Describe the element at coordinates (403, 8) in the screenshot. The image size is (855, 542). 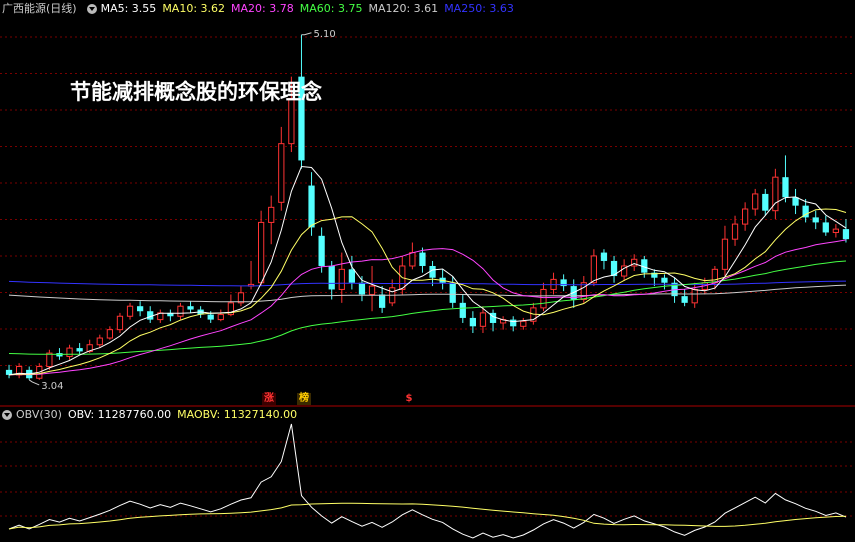
I see `ma120-label: MA120: 3.61` at that location.